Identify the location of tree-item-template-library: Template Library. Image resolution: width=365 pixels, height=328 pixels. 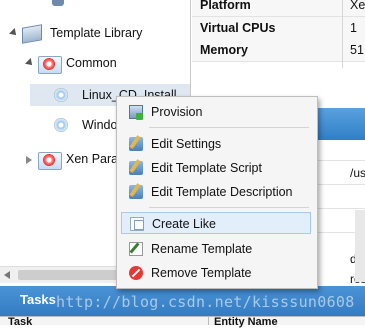
(96, 33).